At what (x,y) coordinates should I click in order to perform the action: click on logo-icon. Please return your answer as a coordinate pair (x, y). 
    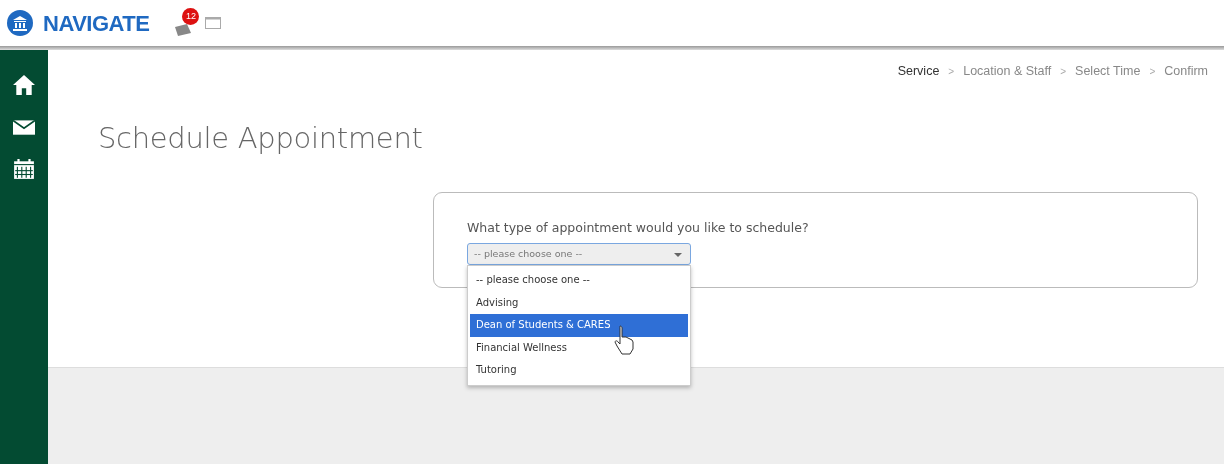
    Looking at the image, I should click on (20, 23).